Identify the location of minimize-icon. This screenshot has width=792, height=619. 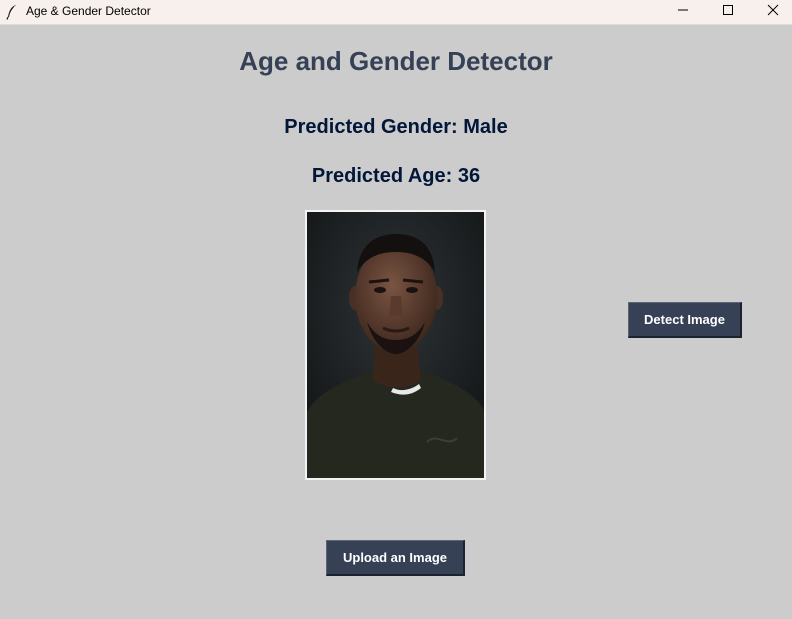
(683, 12).